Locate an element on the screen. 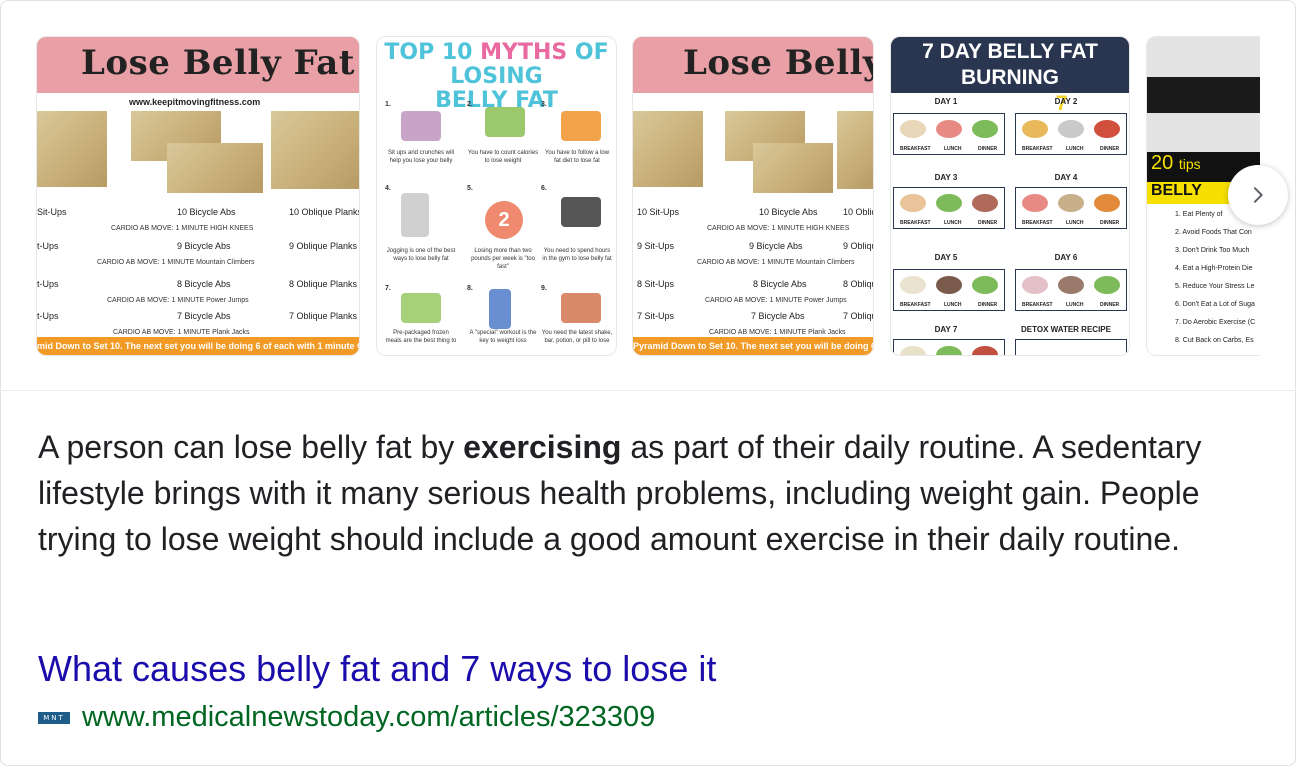 The image size is (1296, 766). myth-number: 2. is located at coordinates (470, 104).